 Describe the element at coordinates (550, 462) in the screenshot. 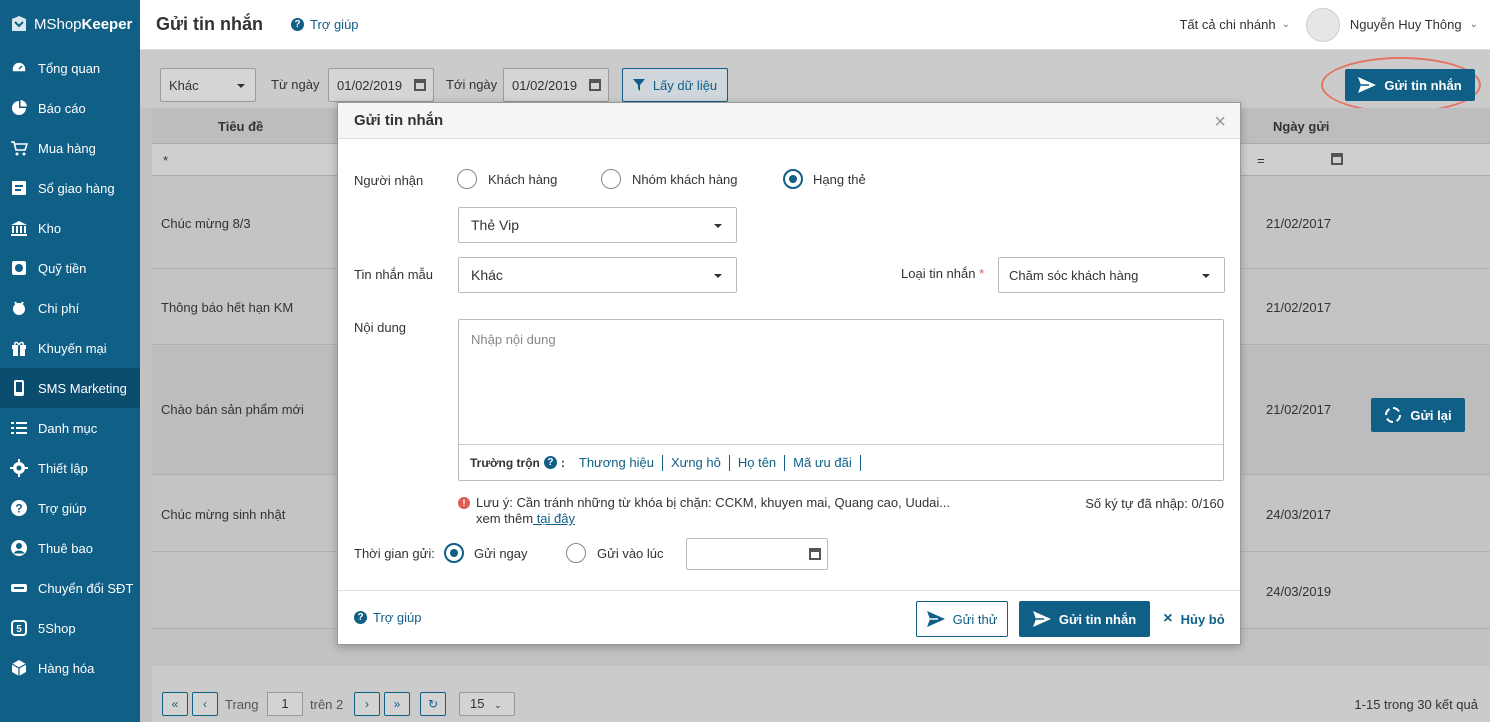

I see `question-icon: ?` at that location.